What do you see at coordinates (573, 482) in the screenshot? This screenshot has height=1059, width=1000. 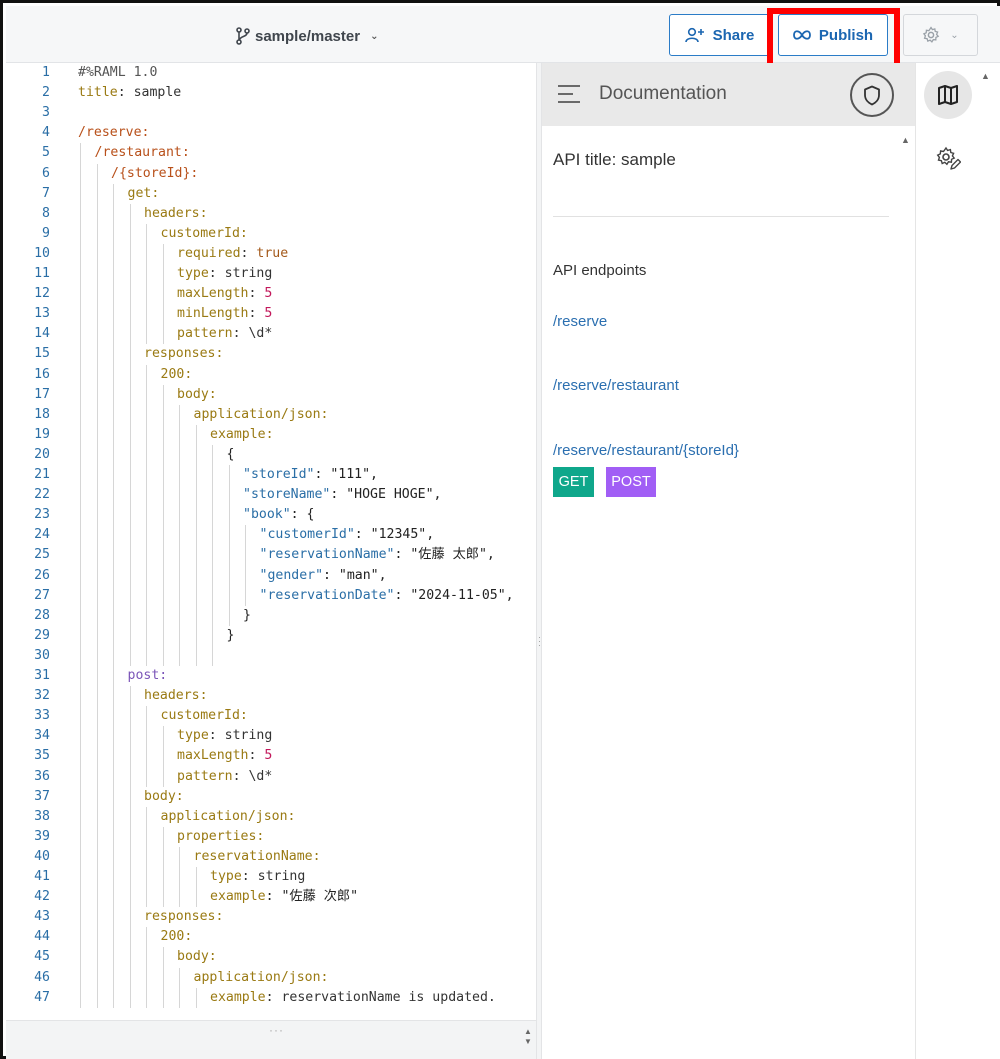 I see `get-method-badge: GET` at bounding box center [573, 482].